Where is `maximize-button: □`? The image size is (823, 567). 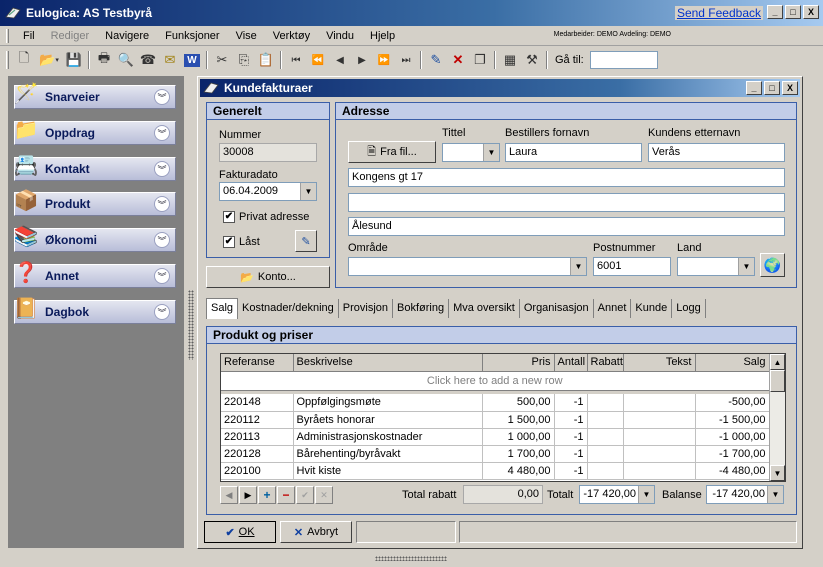 maximize-button: □ is located at coordinates (793, 12).